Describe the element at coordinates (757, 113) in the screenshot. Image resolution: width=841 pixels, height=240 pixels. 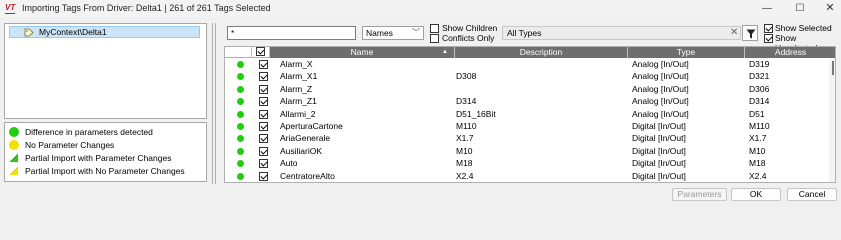
I see `cell-address: D51` at that location.